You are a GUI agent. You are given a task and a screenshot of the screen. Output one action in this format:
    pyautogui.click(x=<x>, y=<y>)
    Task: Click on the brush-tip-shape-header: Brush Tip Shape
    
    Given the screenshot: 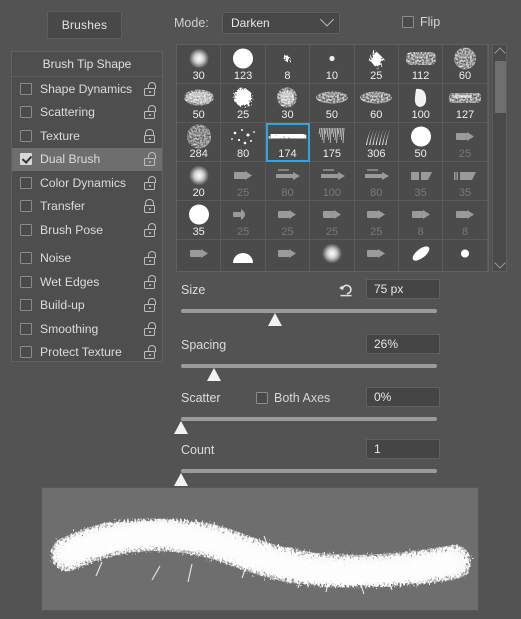 What is the action you would take?
    pyautogui.click(x=87, y=64)
    